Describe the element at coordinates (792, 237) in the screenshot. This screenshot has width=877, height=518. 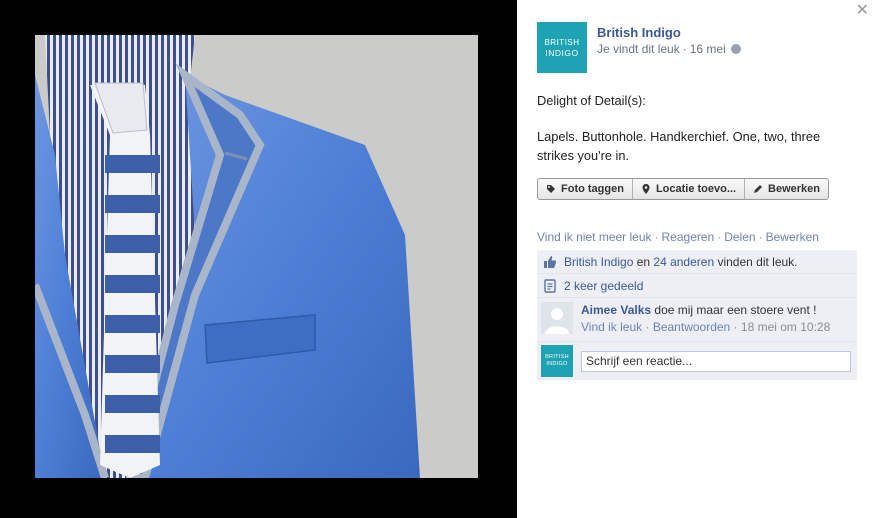
I see `edit-post-link: Bewerken` at that location.